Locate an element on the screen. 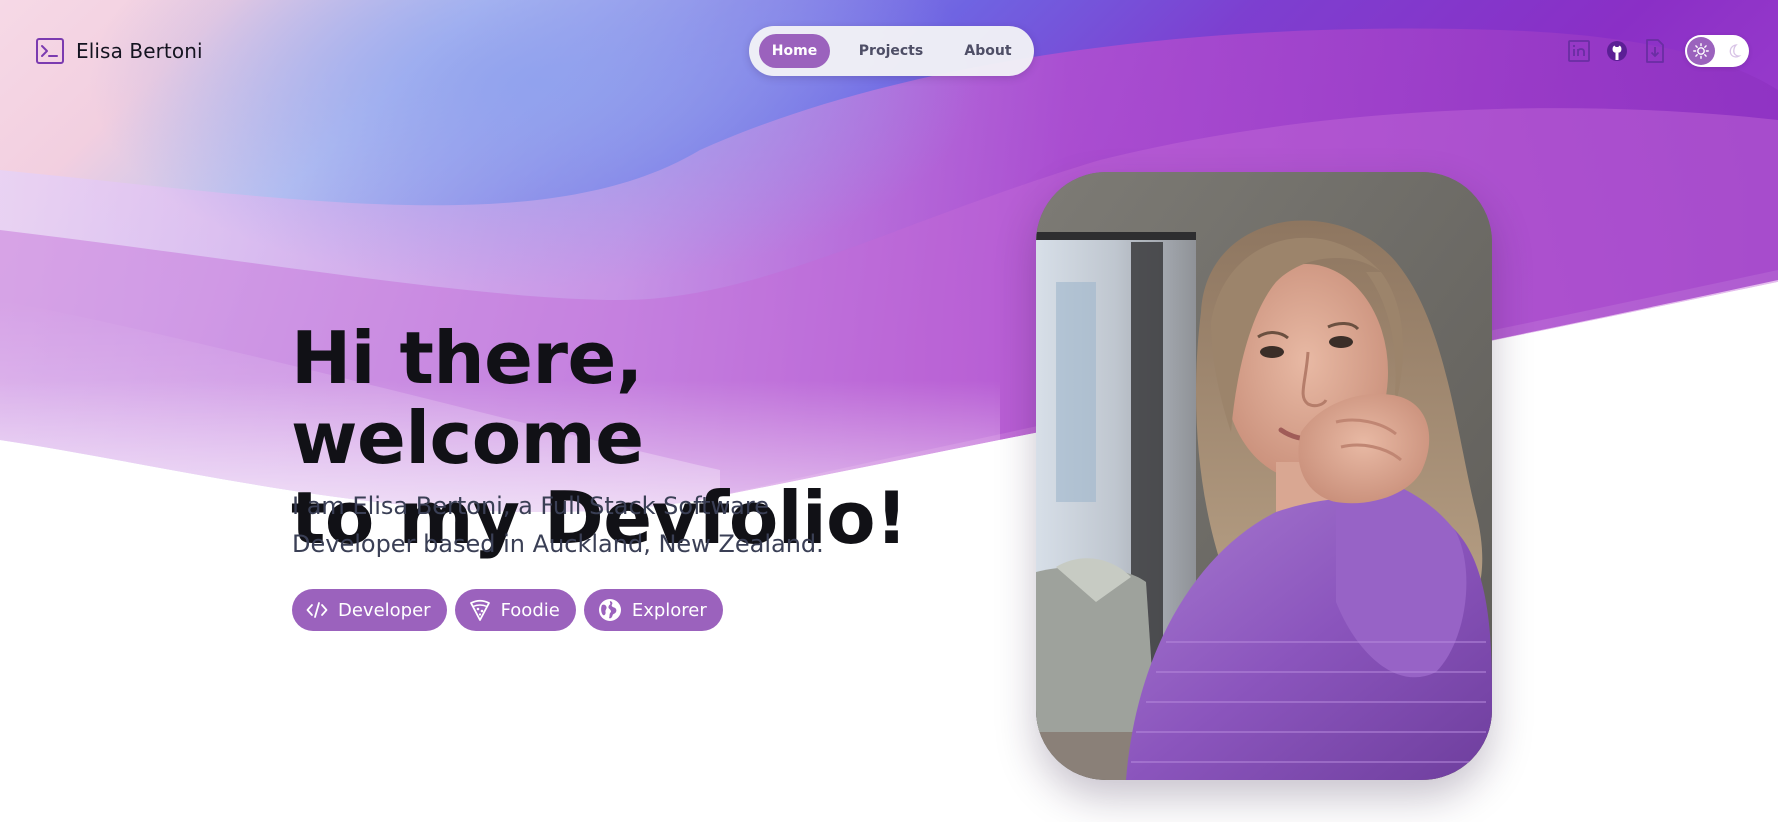  nav-about: About is located at coordinates (988, 51).